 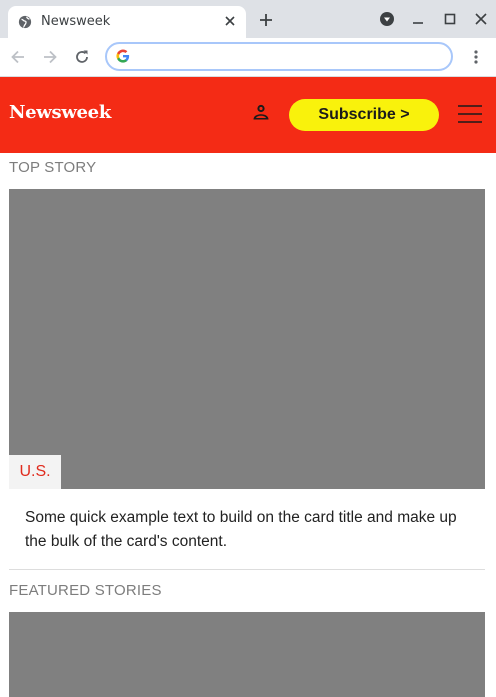 What do you see at coordinates (25, 22) in the screenshot?
I see `globe-icon` at bounding box center [25, 22].